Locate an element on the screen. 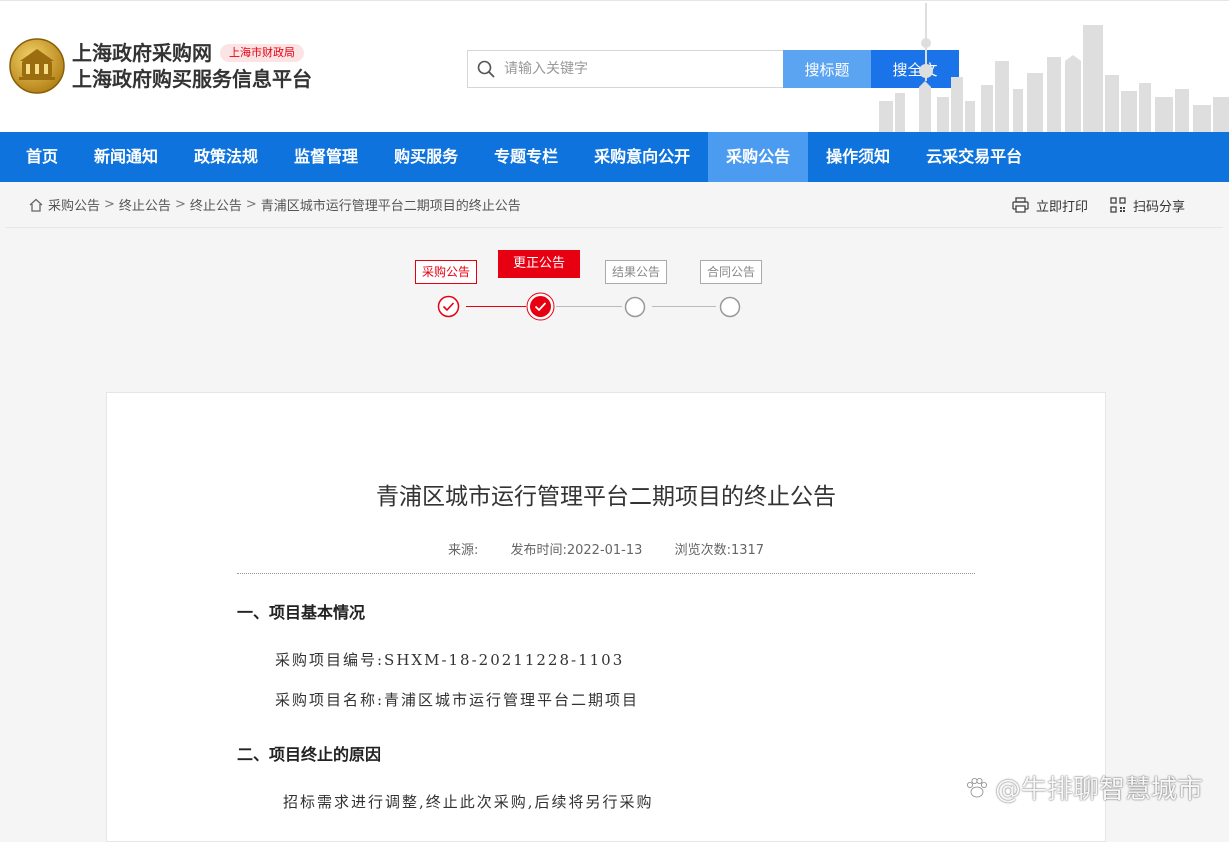 The image size is (1229, 842). city-skyline-image is located at coordinates (1049, 66).